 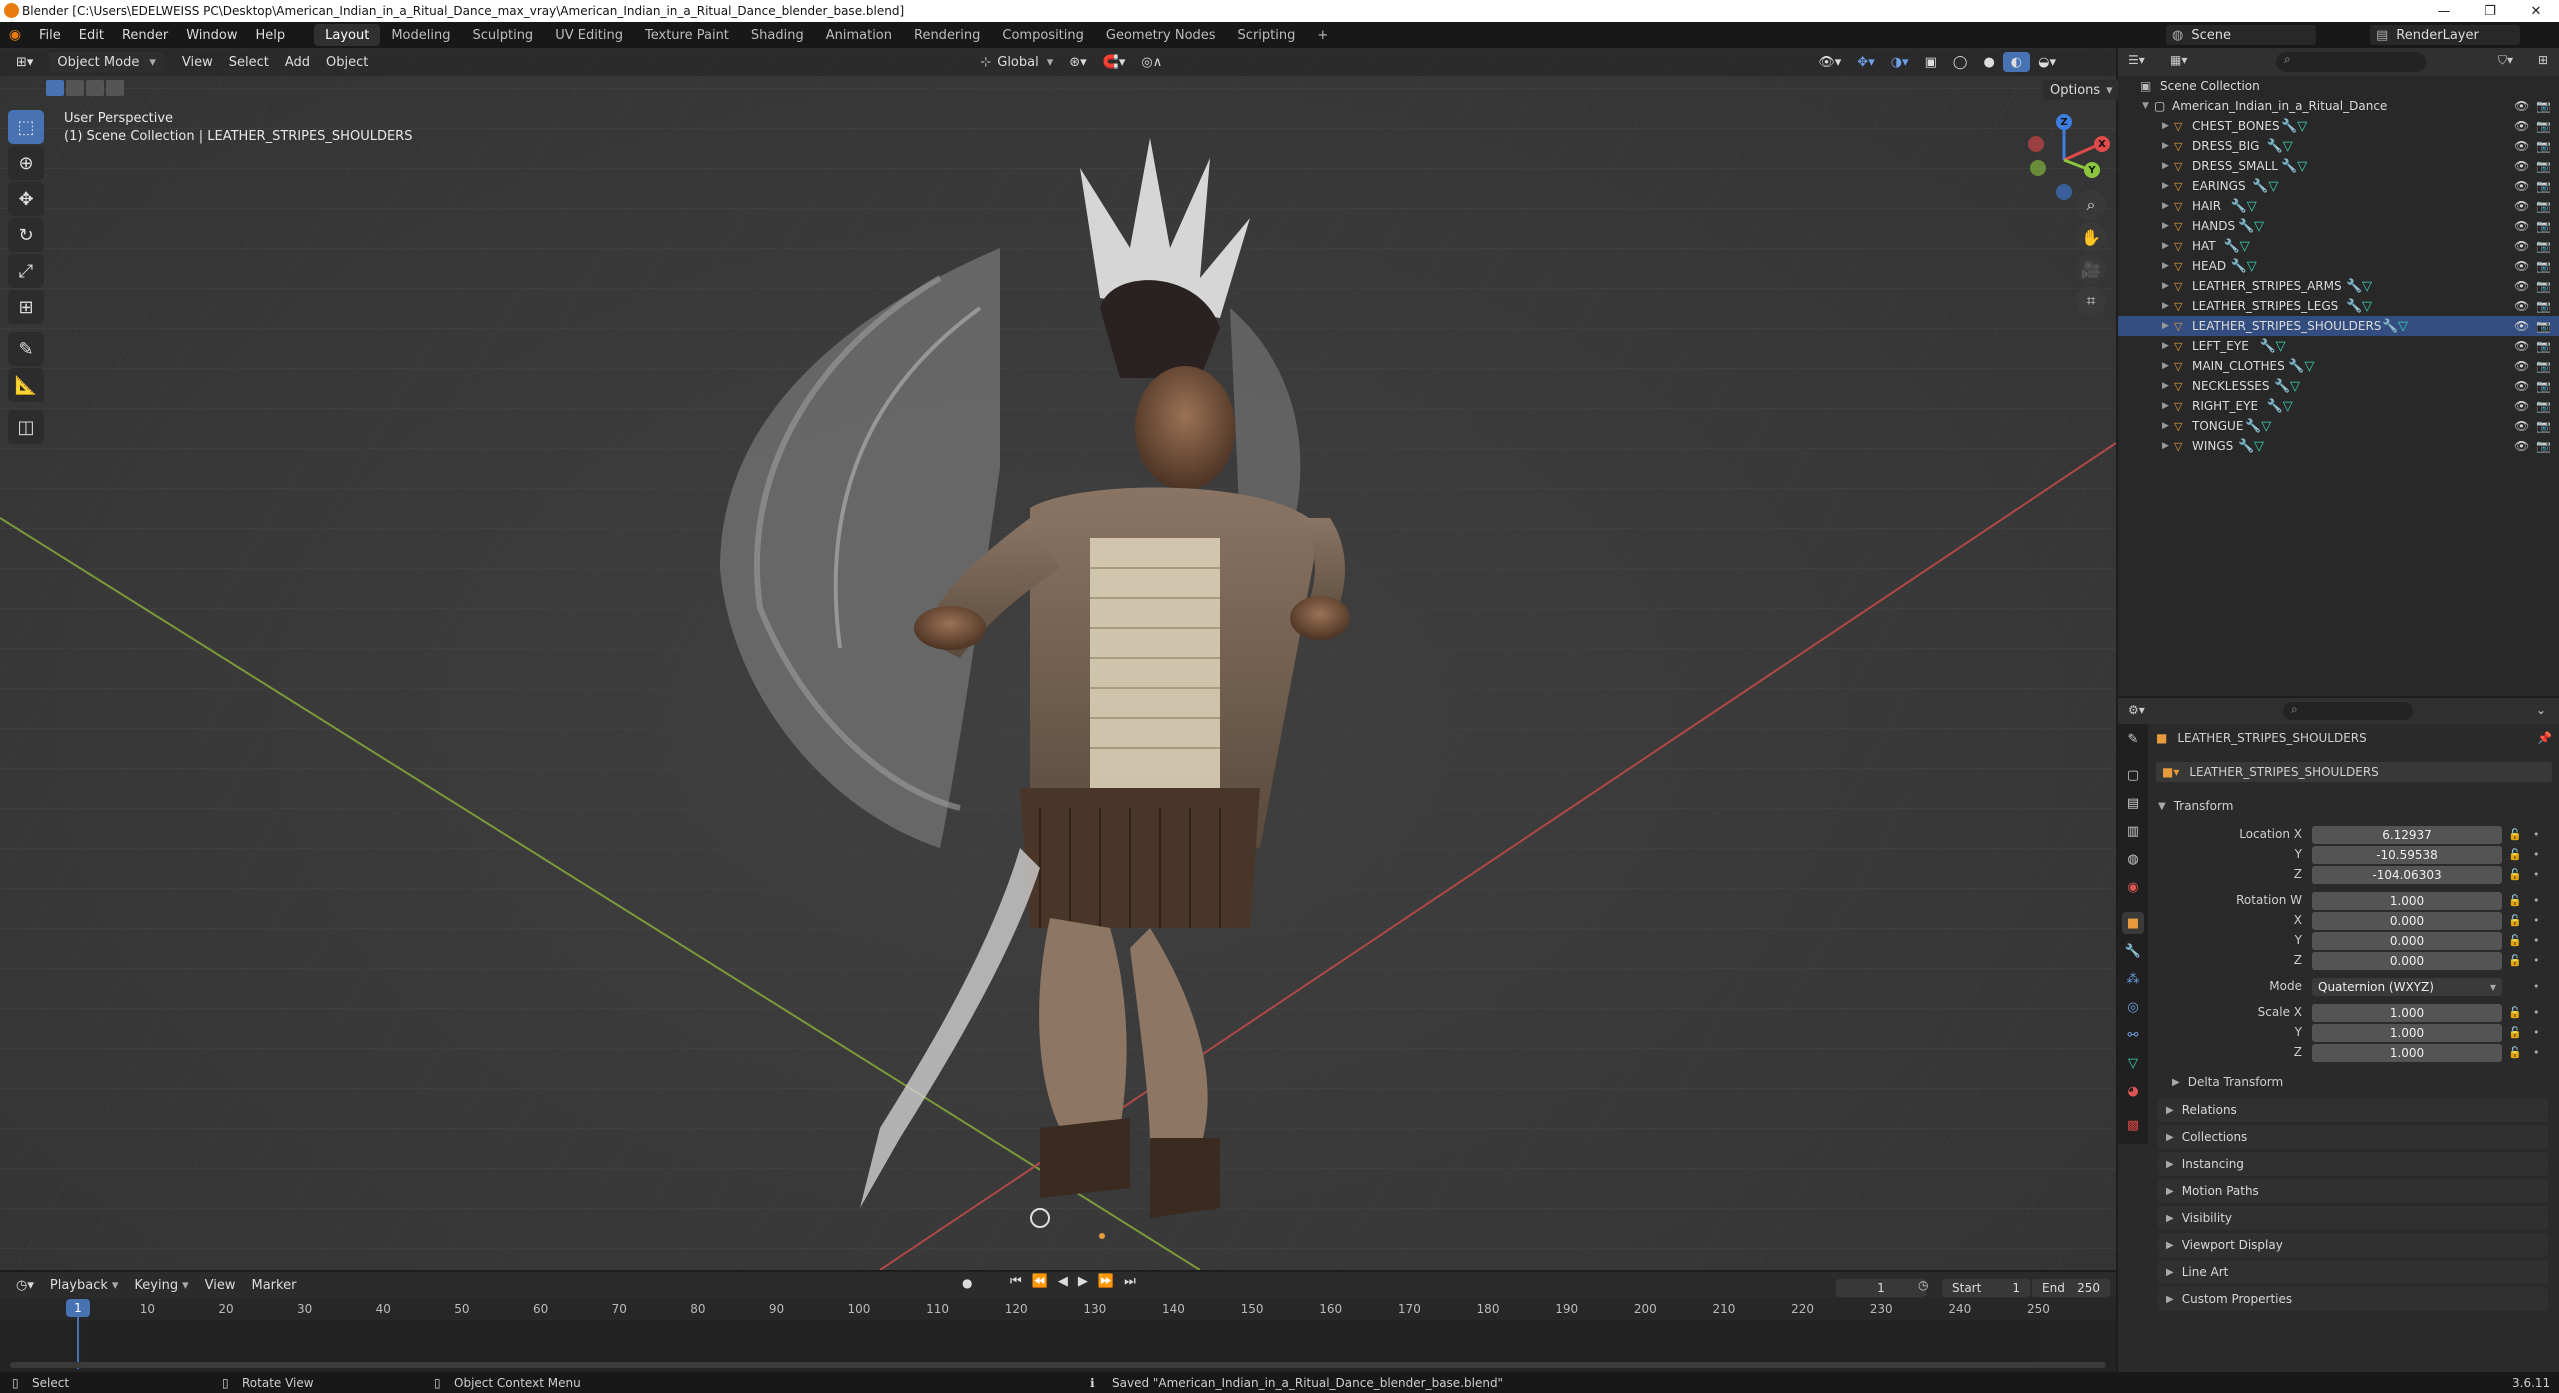 What do you see at coordinates (2102, 144) in the screenshot?
I see `gizmo-x-axis: X` at bounding box center [2102, 144].